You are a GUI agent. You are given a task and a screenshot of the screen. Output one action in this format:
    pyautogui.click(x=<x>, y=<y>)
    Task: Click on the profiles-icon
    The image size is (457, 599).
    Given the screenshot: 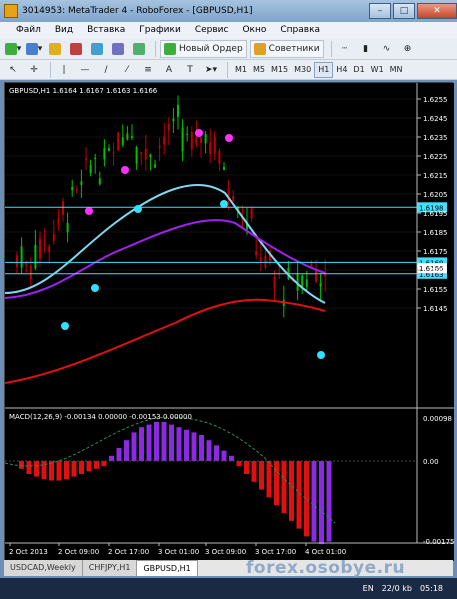 What is the action you would take?
    pyautogui.click(x=31, y=48)
    